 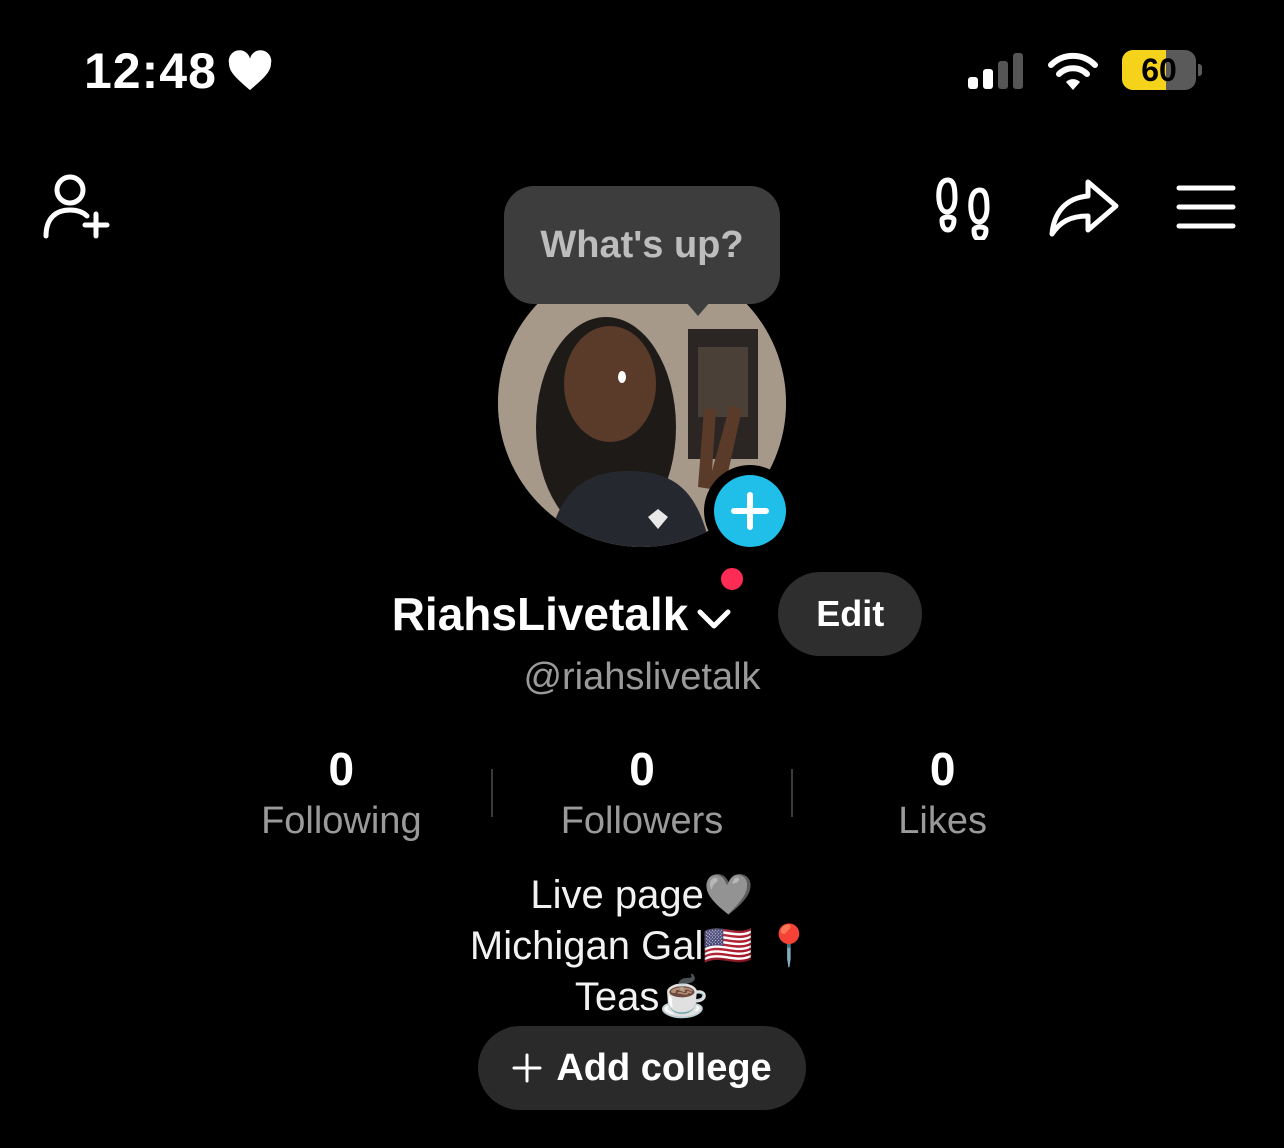 I want to click on edit-label: Edit, so click(x=850, y=613).